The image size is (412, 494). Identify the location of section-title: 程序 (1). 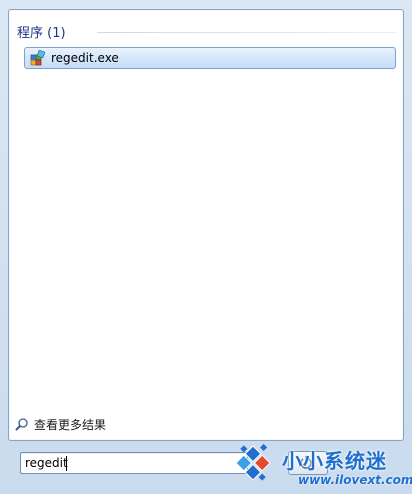
(41, 33).